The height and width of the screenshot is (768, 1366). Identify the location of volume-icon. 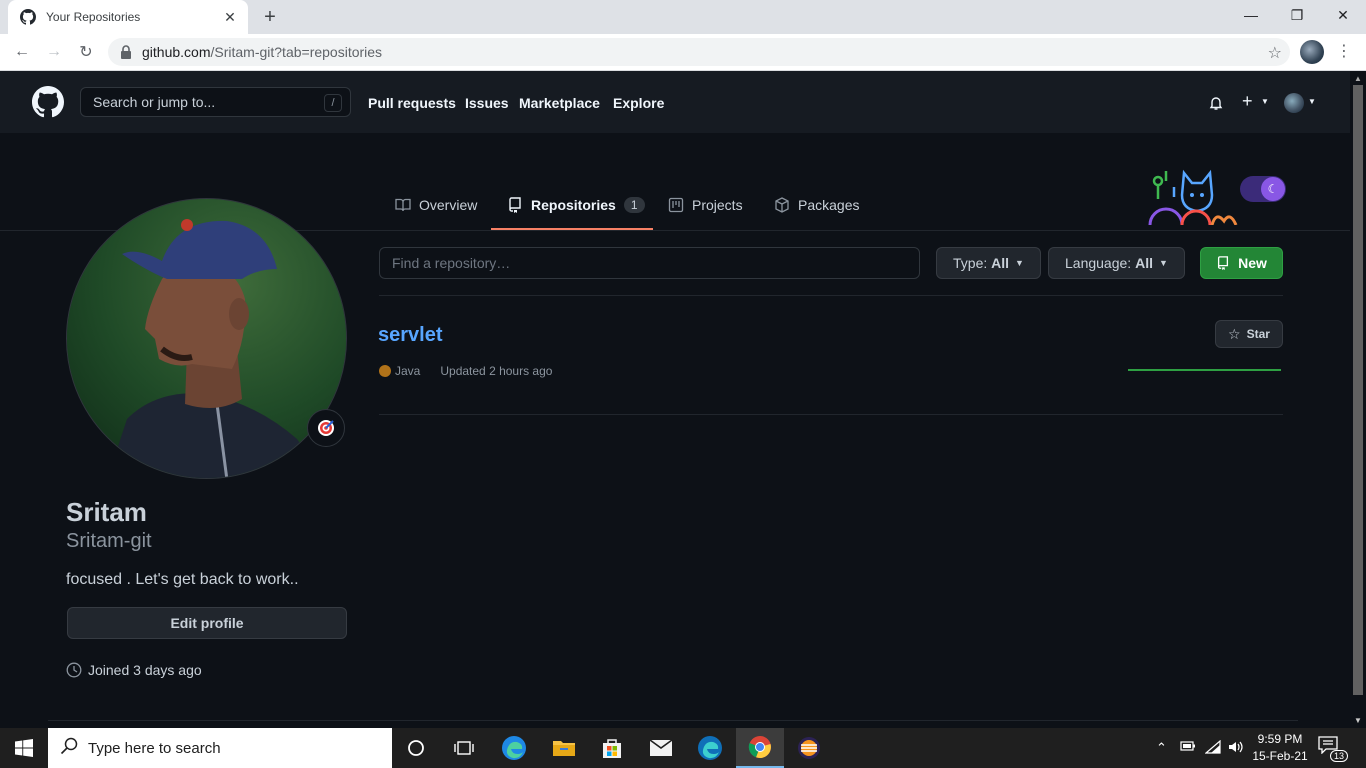
(1236, 748).